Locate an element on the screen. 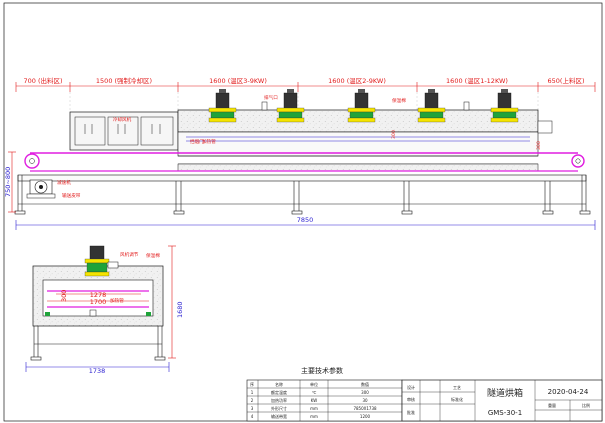 Image resolution: width=605 pixels, height=423 pixels. title-block-cell: 工艺 is located at coordinates (457, 387).